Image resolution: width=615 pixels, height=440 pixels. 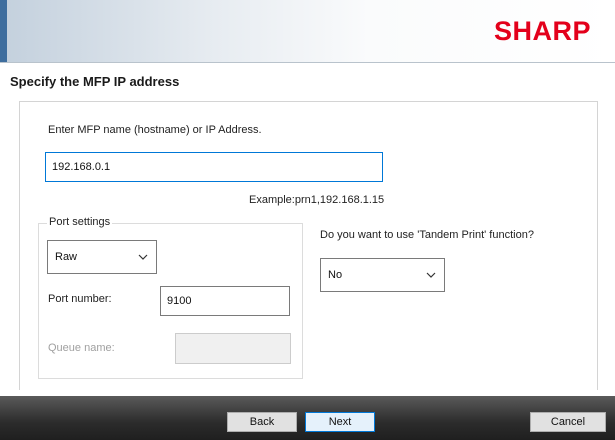 I want to click on tandem-print-value: No, so click(x=335, y=275).